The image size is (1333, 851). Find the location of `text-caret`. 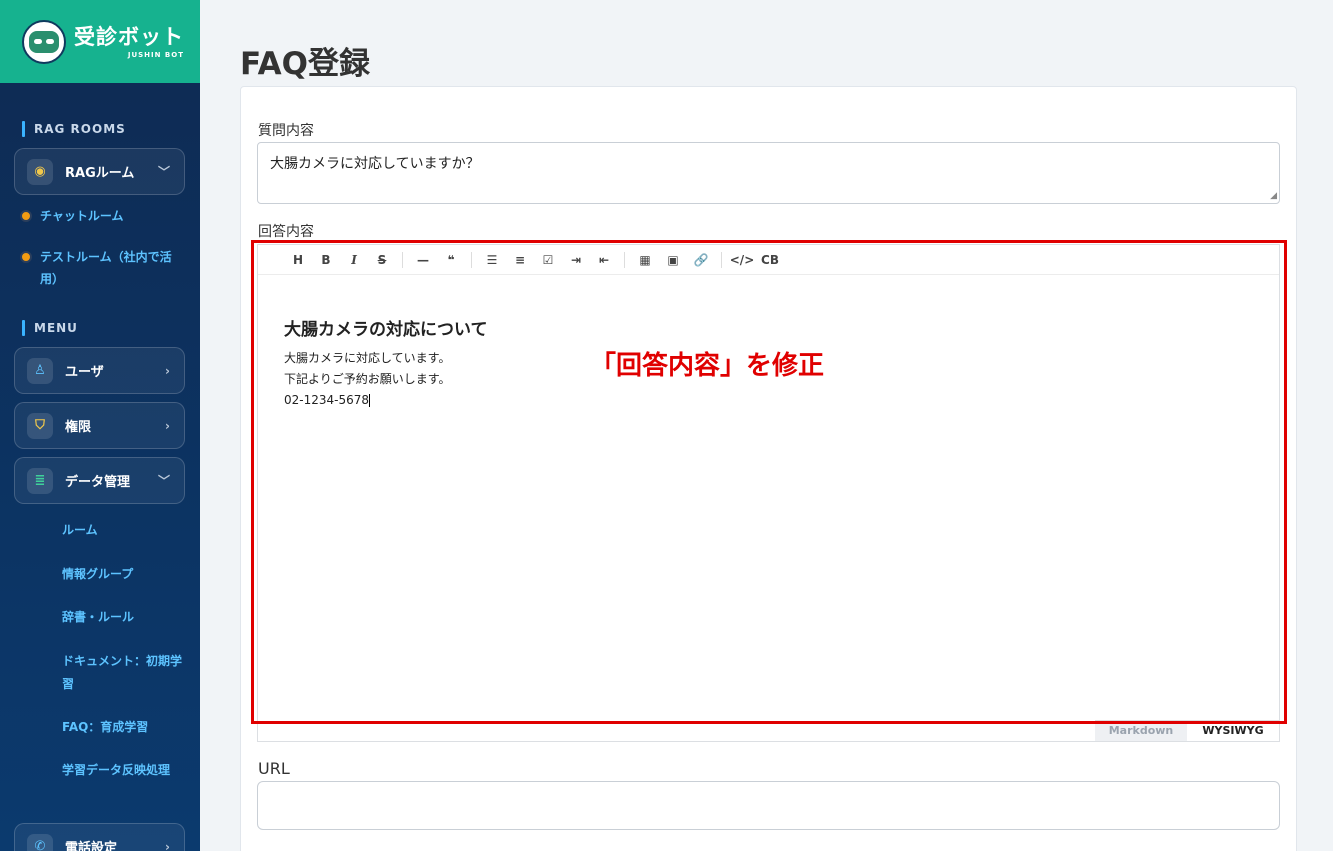

text-caret is located at coordinates (370, 400).